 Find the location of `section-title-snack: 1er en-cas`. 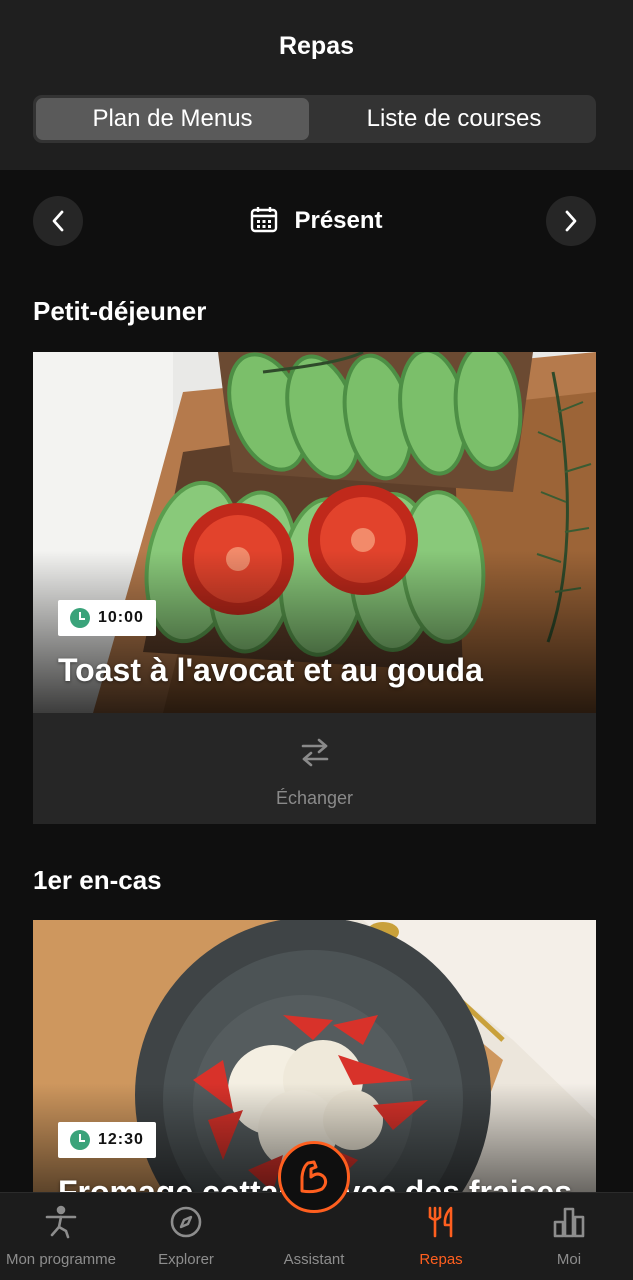

section-title-snack: 1er en-cas is located at coordinates (97, 880).